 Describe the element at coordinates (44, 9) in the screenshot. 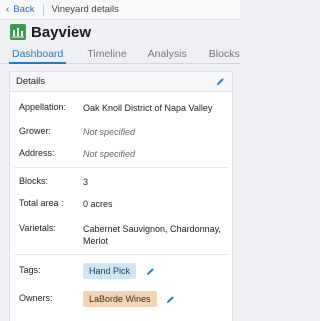

I see `divider` at that location.